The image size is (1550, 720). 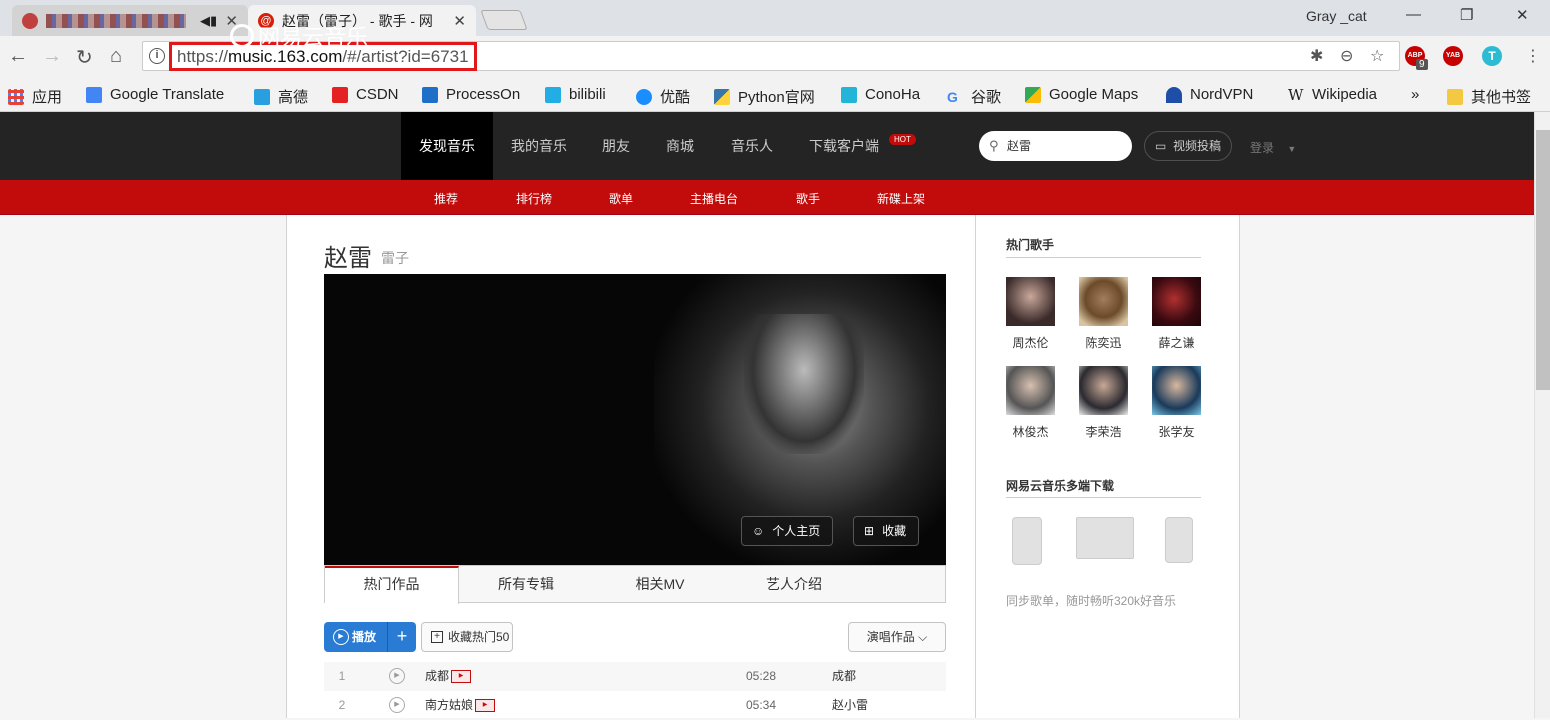 What do you see at coordinates (794, 584) in the screenshot?
I see `tab-artist-intro: 艺人介绍` at bounding box center [794, 584].